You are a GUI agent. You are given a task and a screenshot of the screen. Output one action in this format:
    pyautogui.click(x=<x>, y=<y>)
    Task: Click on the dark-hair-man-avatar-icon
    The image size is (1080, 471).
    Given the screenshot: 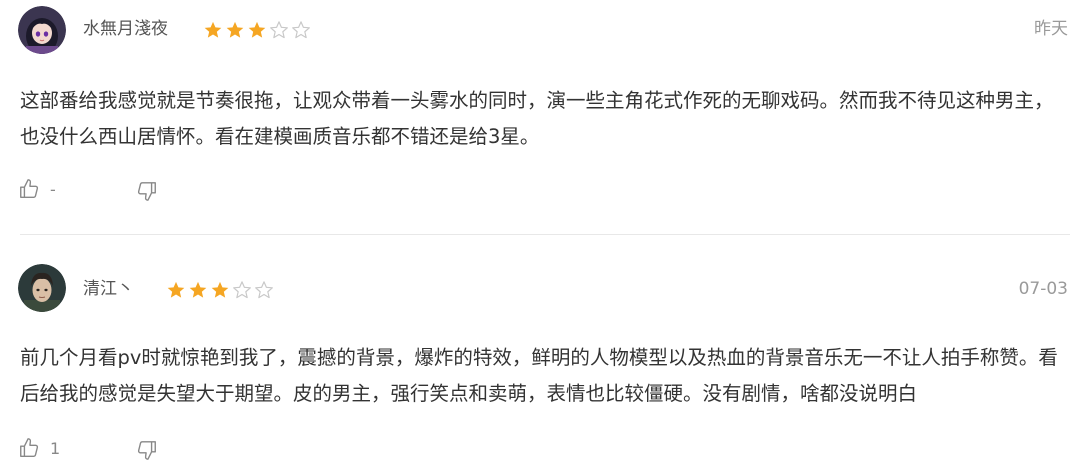 What is the action you would take?
    pyautogui.click(x=42, y=288)
    